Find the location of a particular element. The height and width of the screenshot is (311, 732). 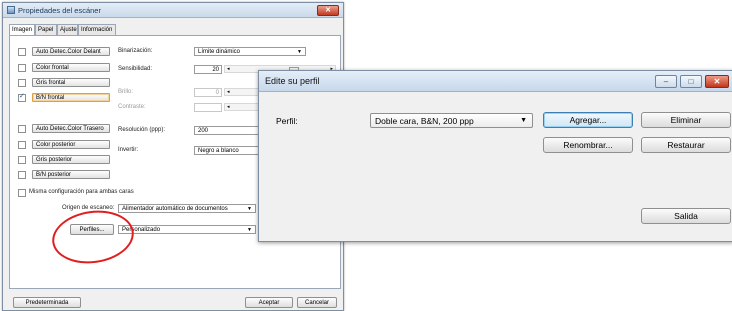

close-icon: ✕ is located at coordinates (717, 81).